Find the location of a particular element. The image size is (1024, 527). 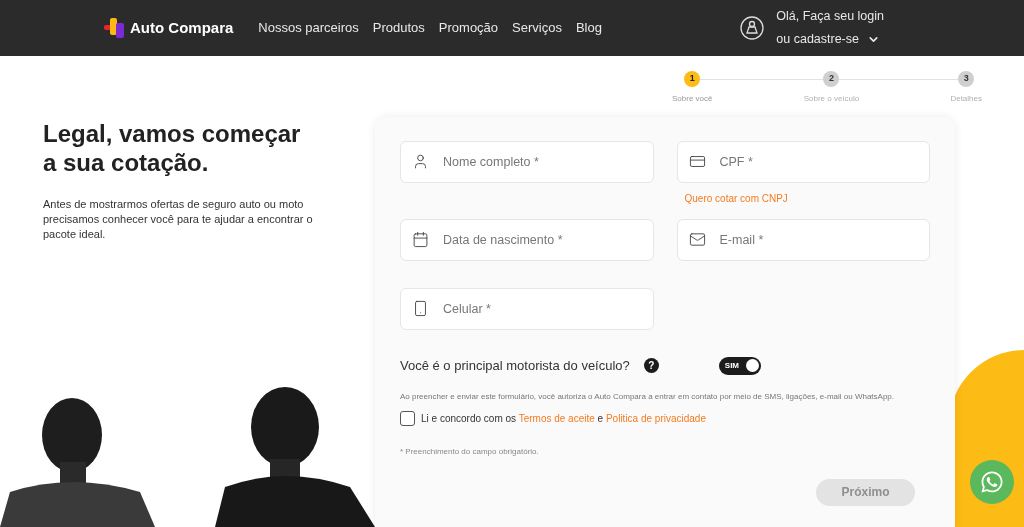

signup-menu: ou cadastre-se is located at coordinates (830, 39).